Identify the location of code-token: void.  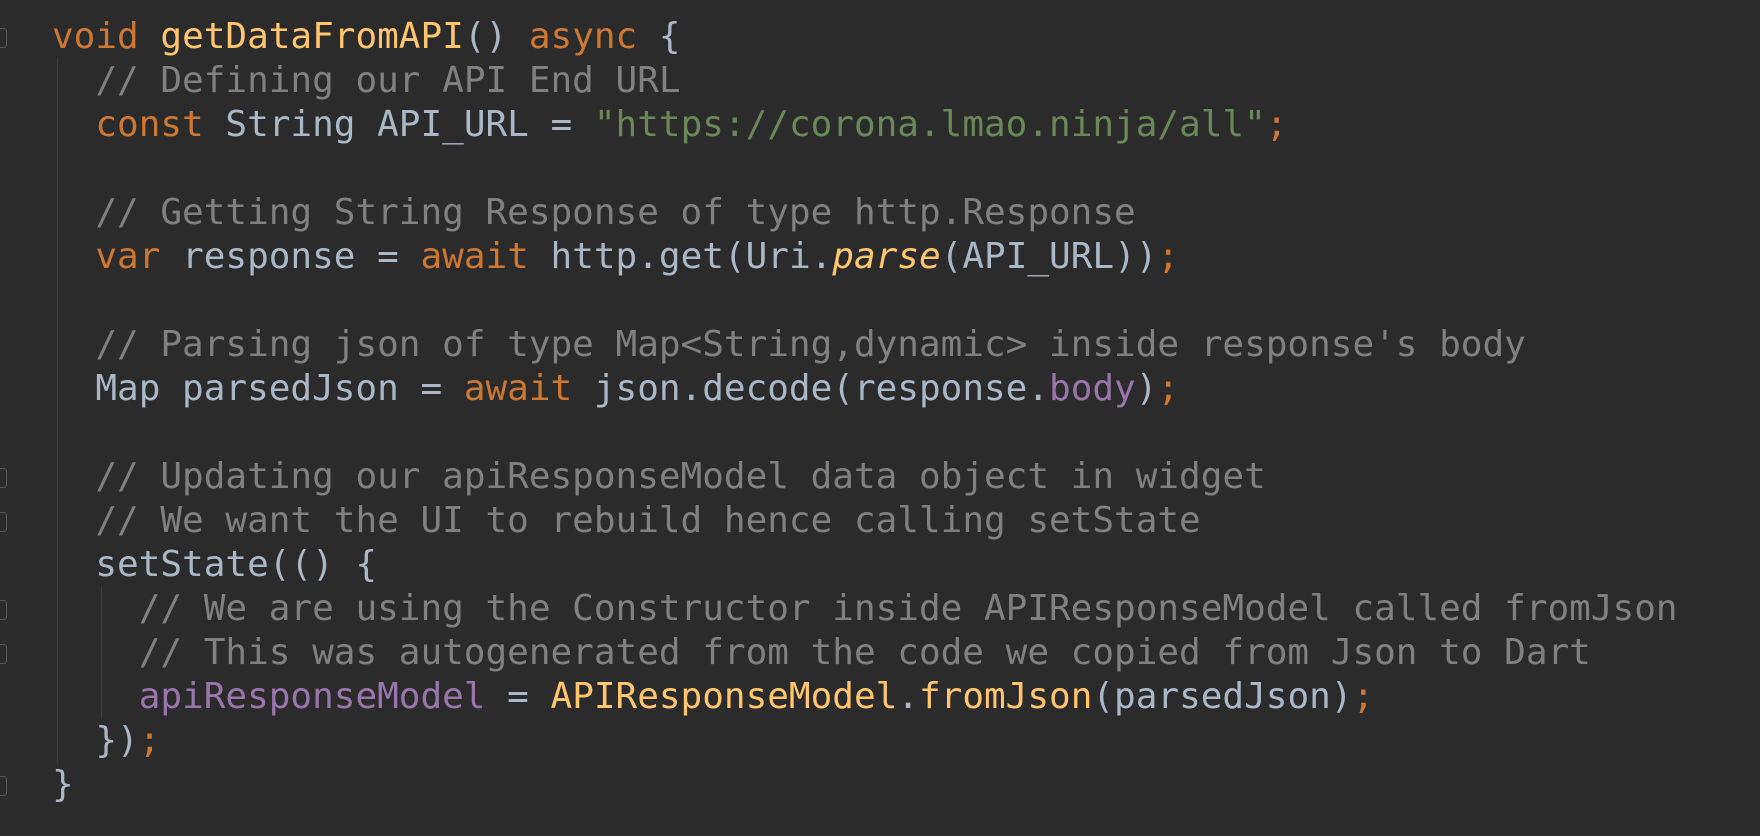
(95, 36).